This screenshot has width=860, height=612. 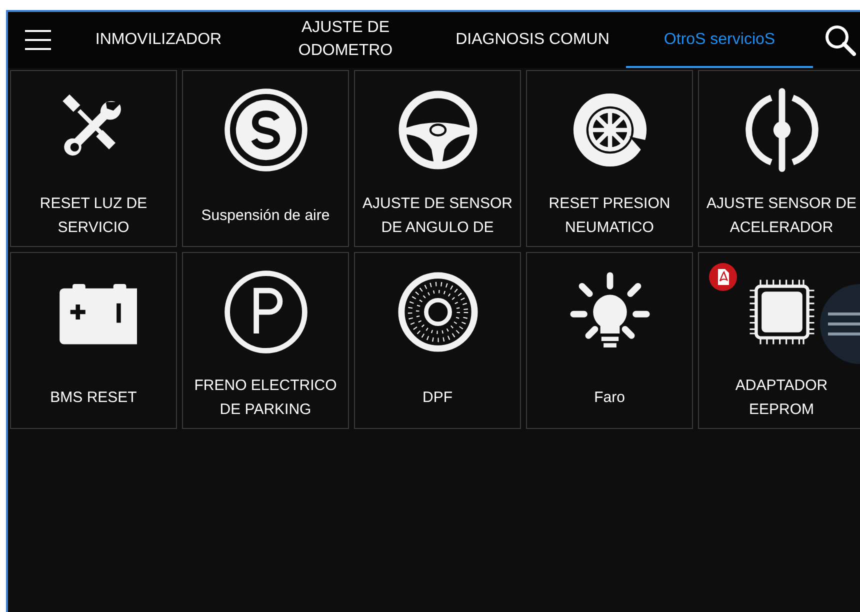 What do you see at coordinates (345, 40) in the screenshot?
I see `tab: AJUSTE DE ODOMETRO` at bounding box center [345, 40].